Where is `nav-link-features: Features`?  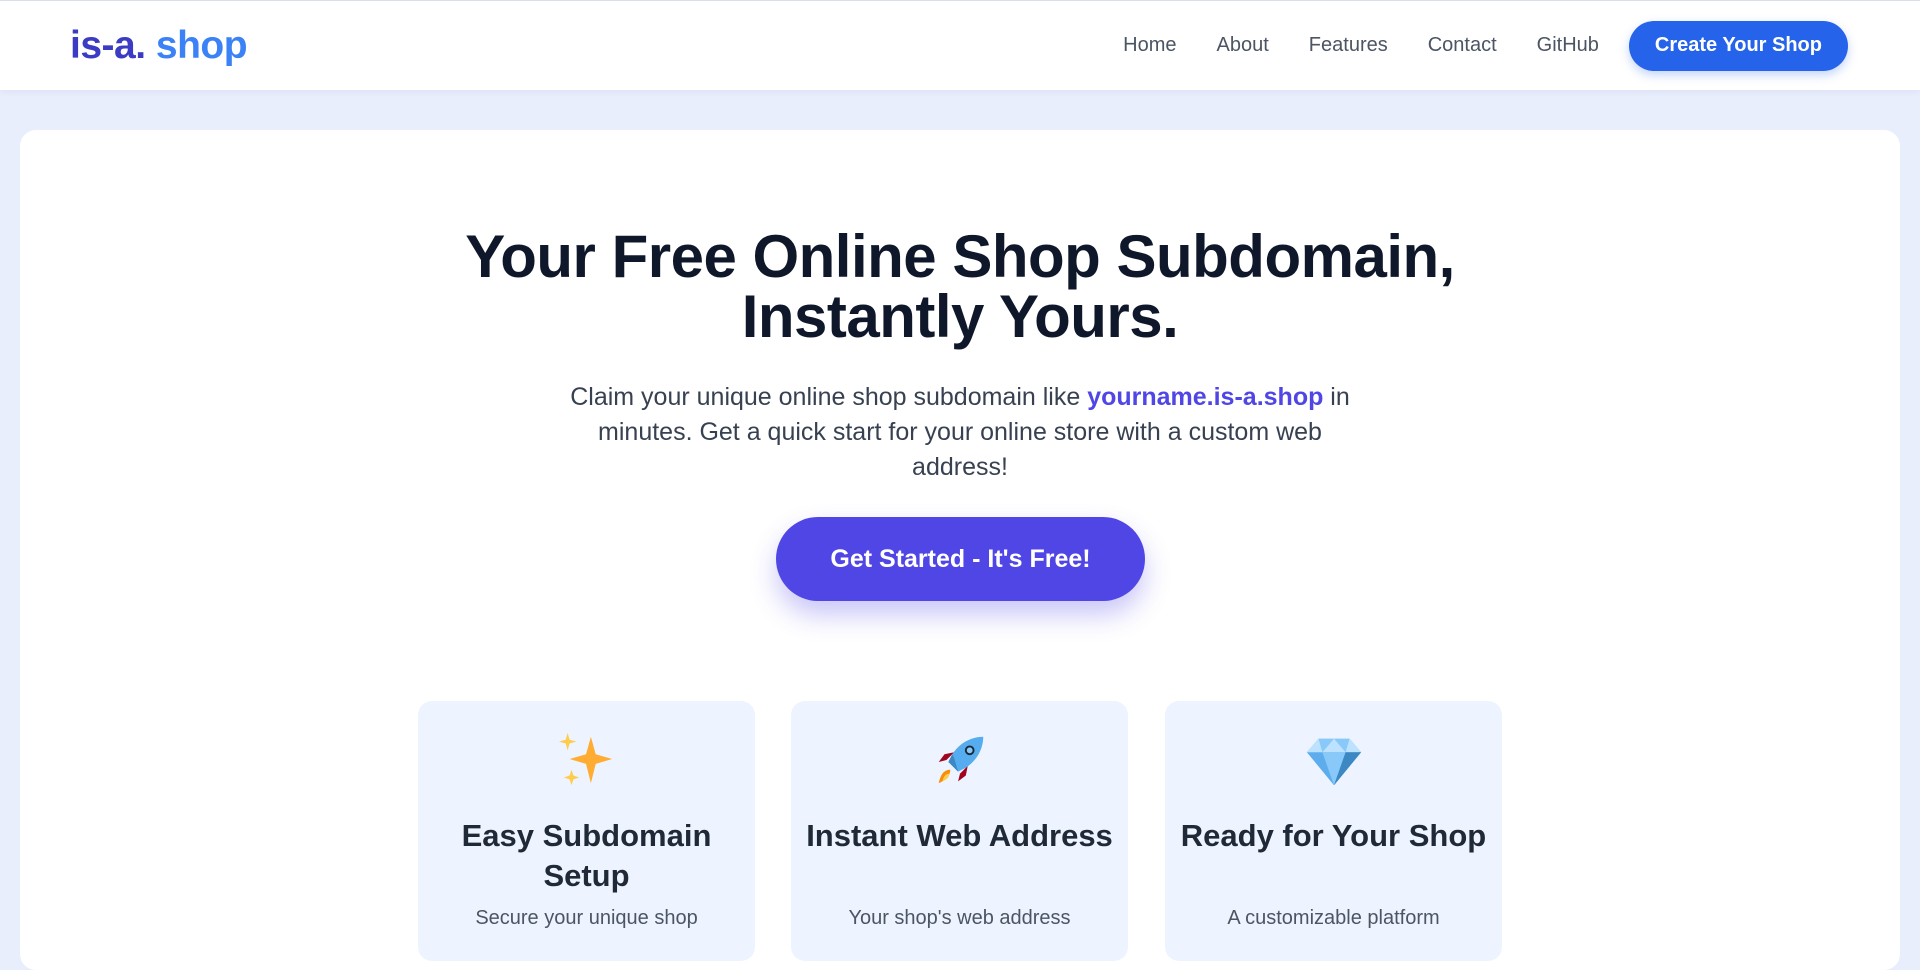
nav-link-features: Features is located at coordinates (1348, 45).